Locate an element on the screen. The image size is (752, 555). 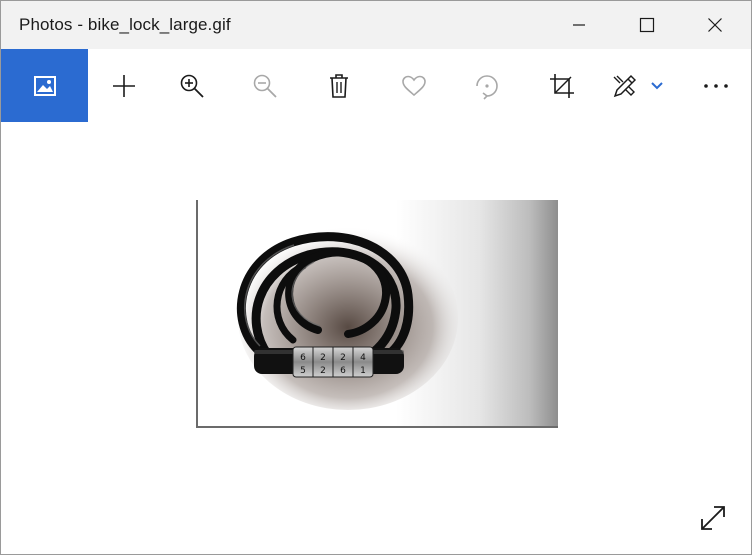
delete-button is located at coordinates (339, 85).